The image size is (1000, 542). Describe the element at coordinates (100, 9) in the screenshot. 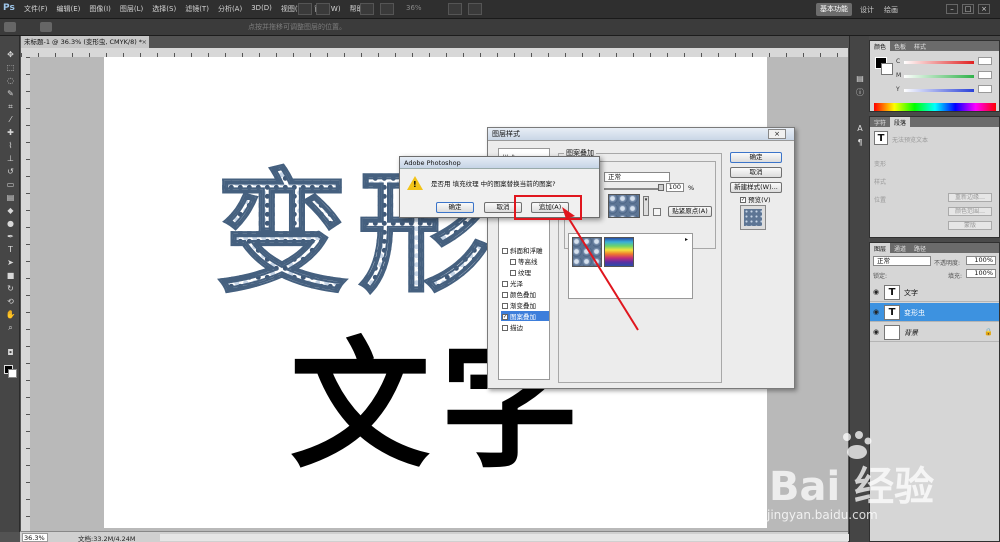

I see `menu-image: 图像(I)` at that location.